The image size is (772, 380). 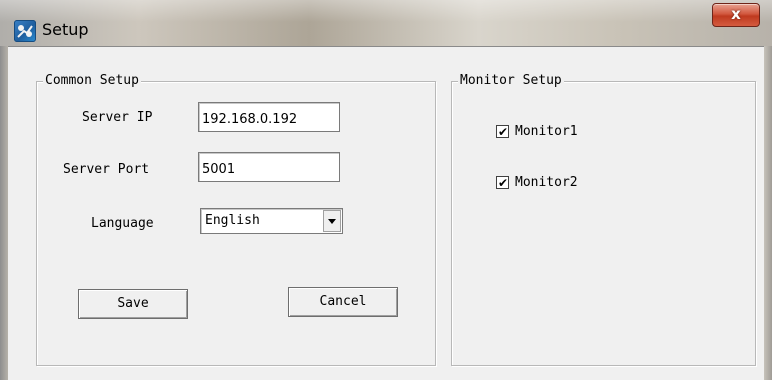 I want to click on chevron-down-icon, so click(x=332, y=221).